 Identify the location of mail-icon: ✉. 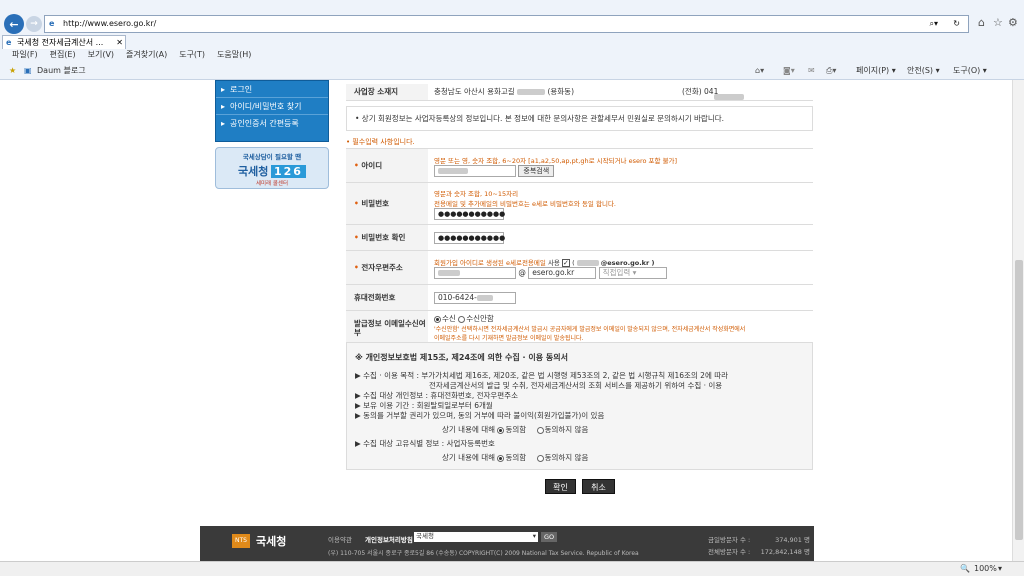
(811, 71).